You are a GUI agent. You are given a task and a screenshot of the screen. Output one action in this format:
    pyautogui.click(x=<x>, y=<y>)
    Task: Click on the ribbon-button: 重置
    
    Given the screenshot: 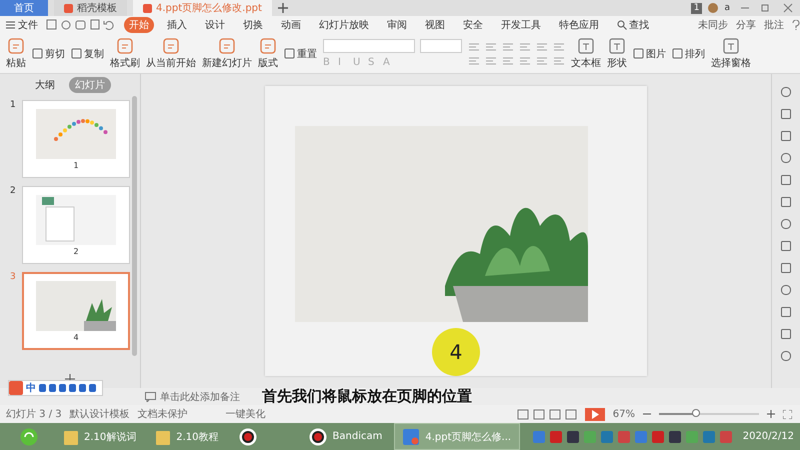 What is the action you would take?
    pyautogui.click(x=300, y=53)
    